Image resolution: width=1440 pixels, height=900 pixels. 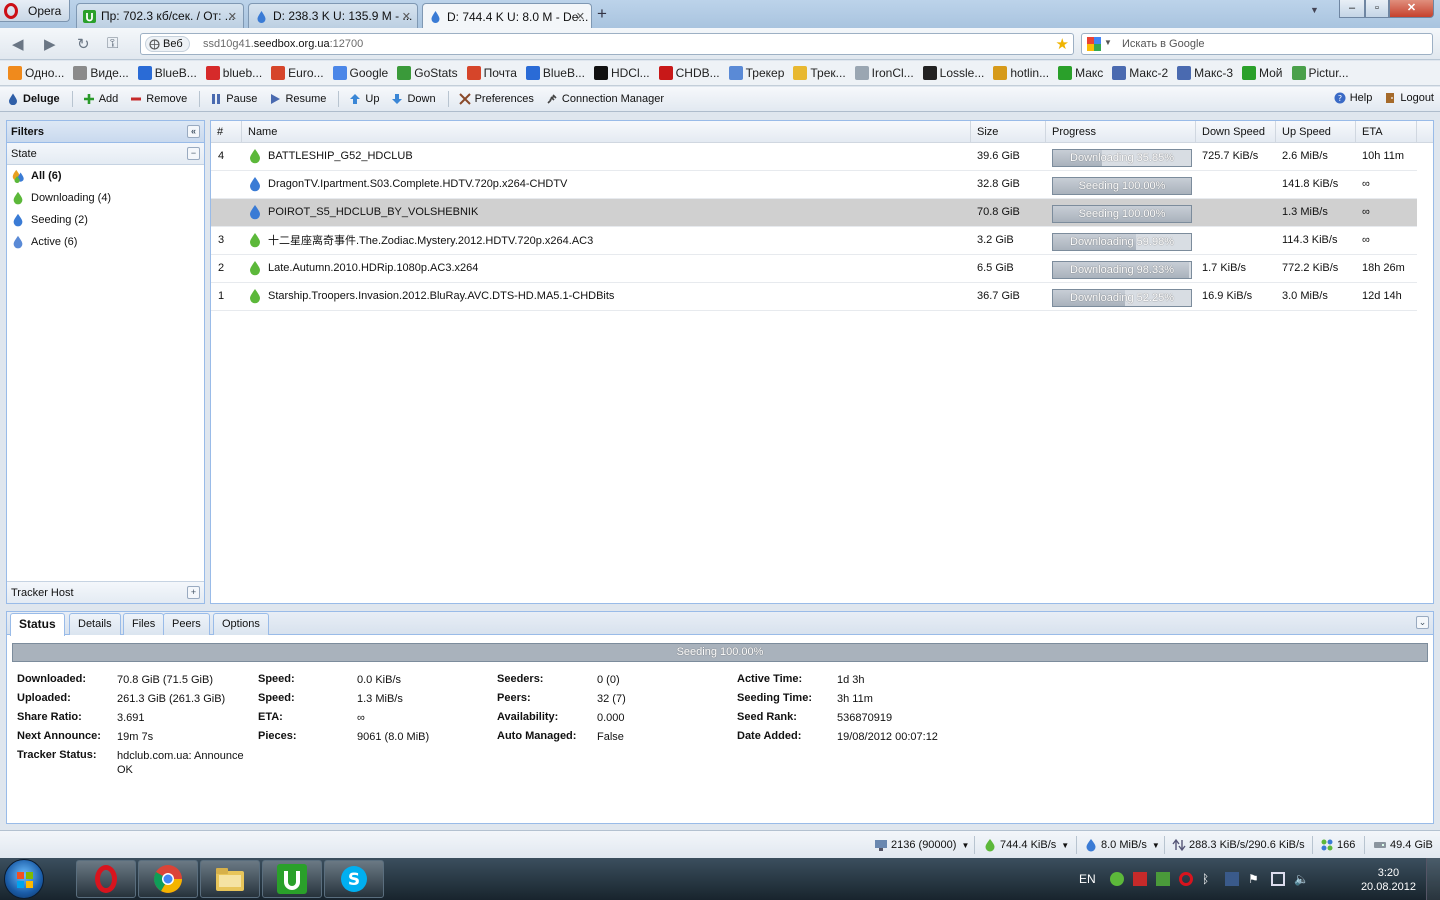 What do you see at coordinates (18, 44) in the screenshot?
I see `back-arrow-icon: ◀` at bounding box center [18, 44].